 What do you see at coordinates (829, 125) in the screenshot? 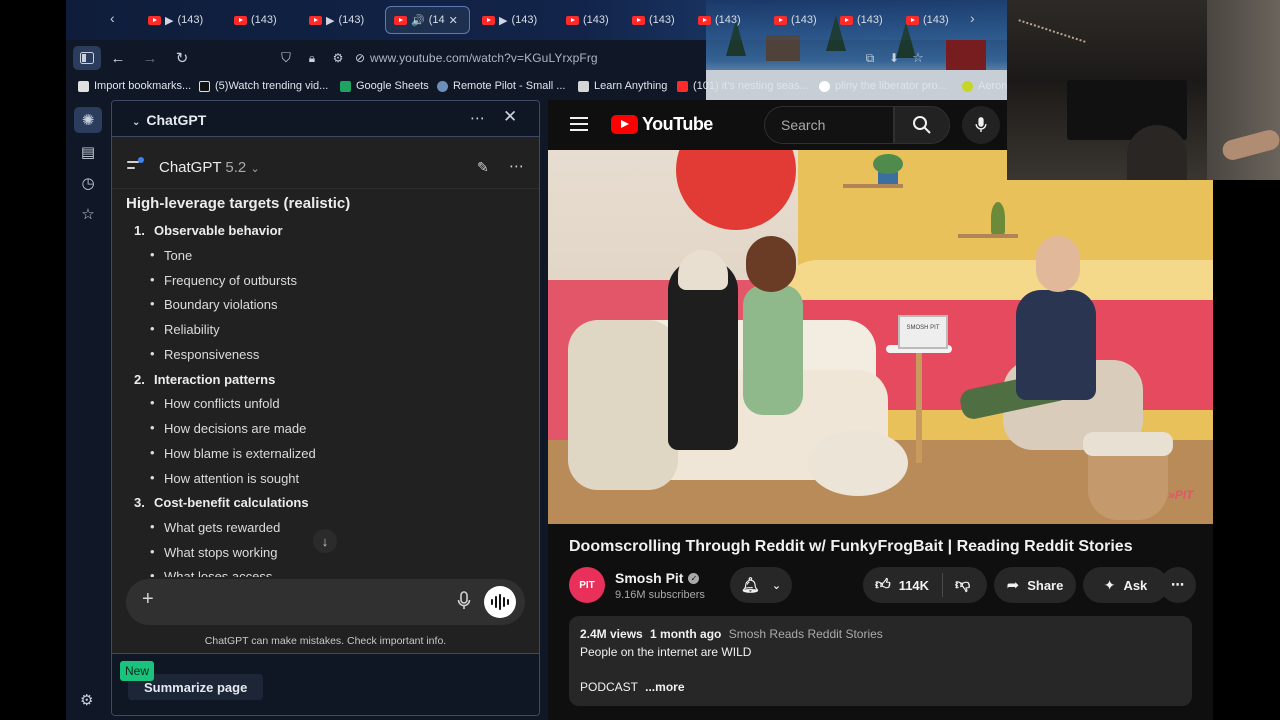
I see `search-input: Search` at bounding box center [829, 125].